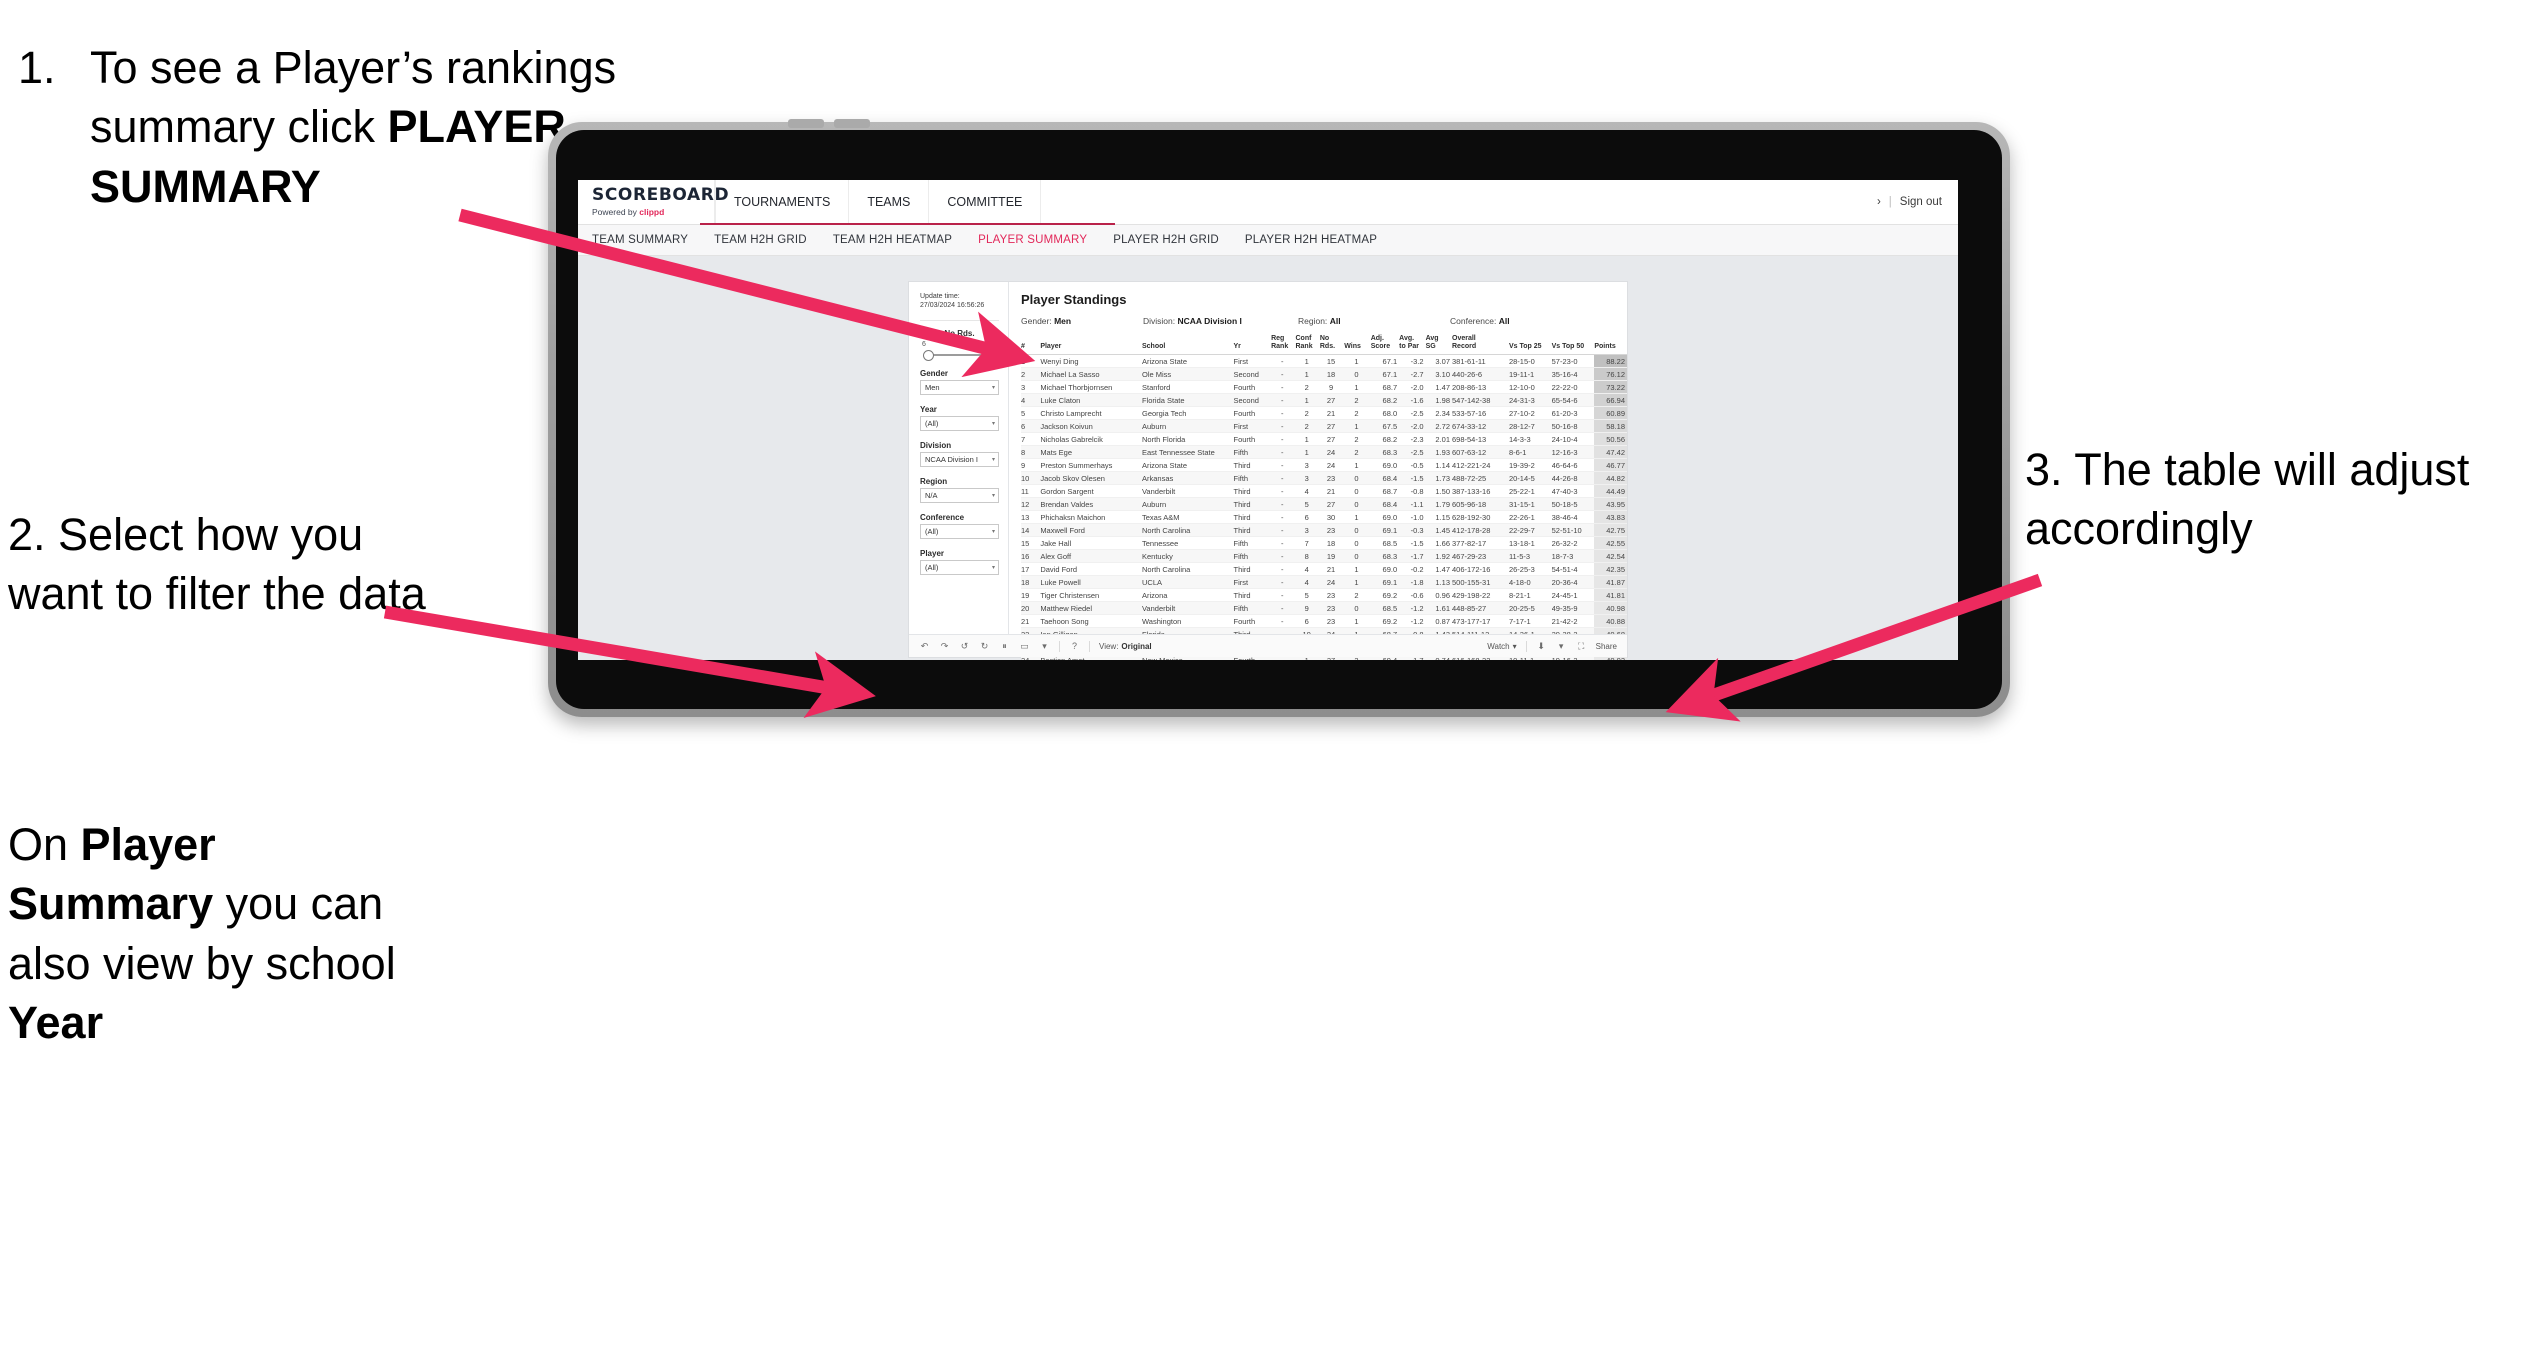 Image resolution: width=2526 pixels, height=1359 pixels. I want to click on top-nav-committee: COMMITTEE, so click(985, 202).